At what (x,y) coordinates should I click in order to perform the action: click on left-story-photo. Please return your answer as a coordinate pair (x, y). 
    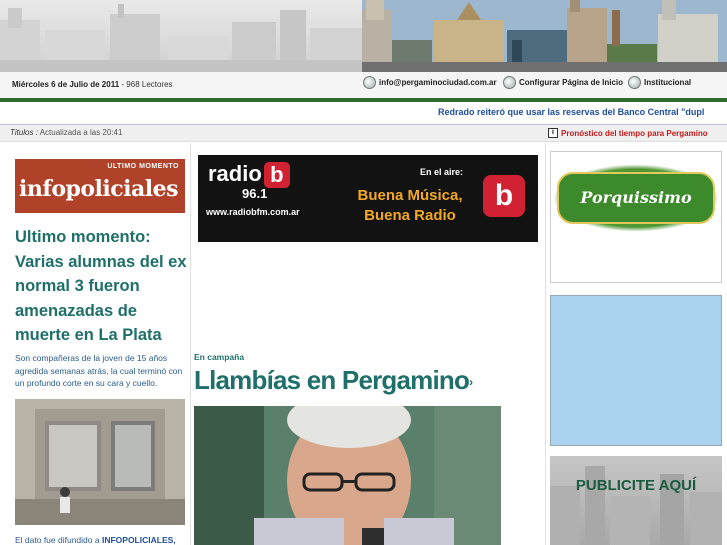
    Looking at the image, I should click on (100, 462).